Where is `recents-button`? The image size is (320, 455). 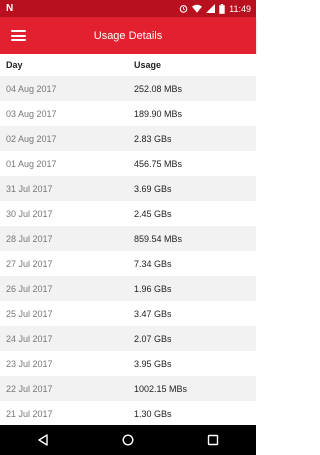 recents-button is located at coordinates (213, 440).